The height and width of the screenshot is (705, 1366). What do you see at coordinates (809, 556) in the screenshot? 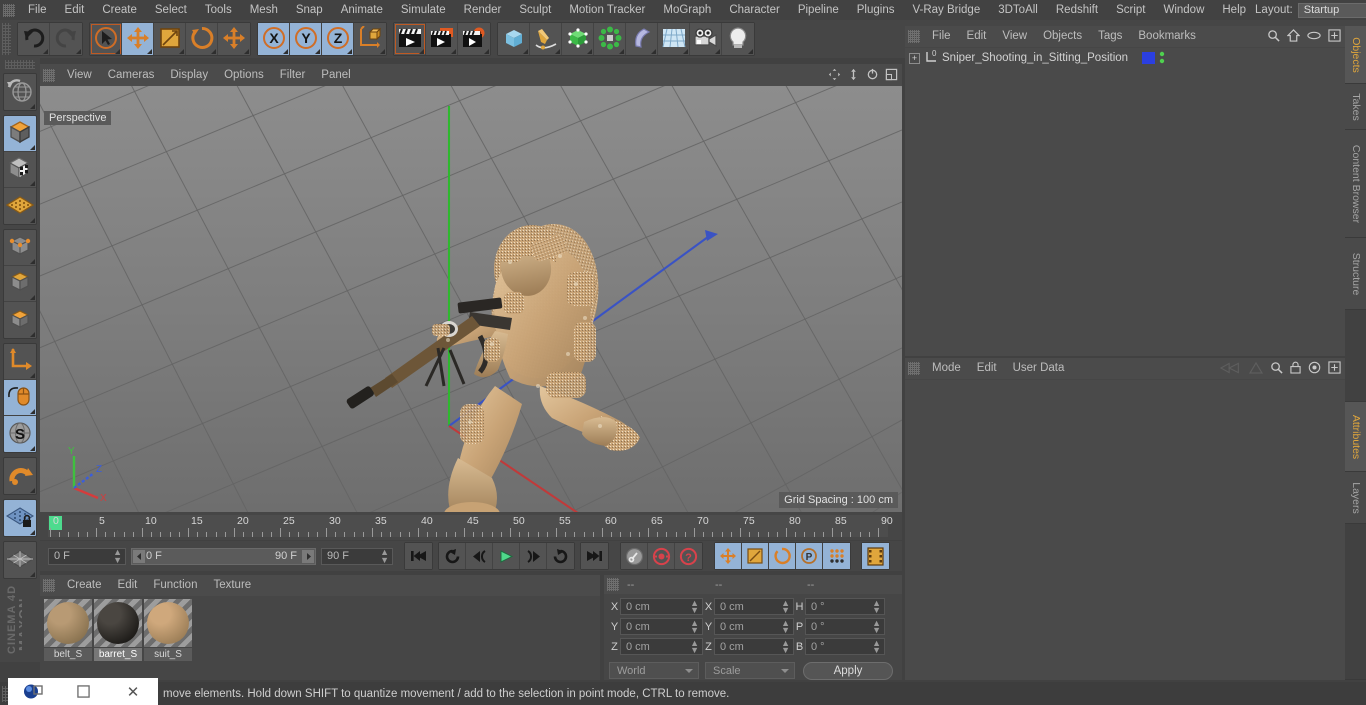
I see `record-pla-button: P` at bounding box center [809, 556].